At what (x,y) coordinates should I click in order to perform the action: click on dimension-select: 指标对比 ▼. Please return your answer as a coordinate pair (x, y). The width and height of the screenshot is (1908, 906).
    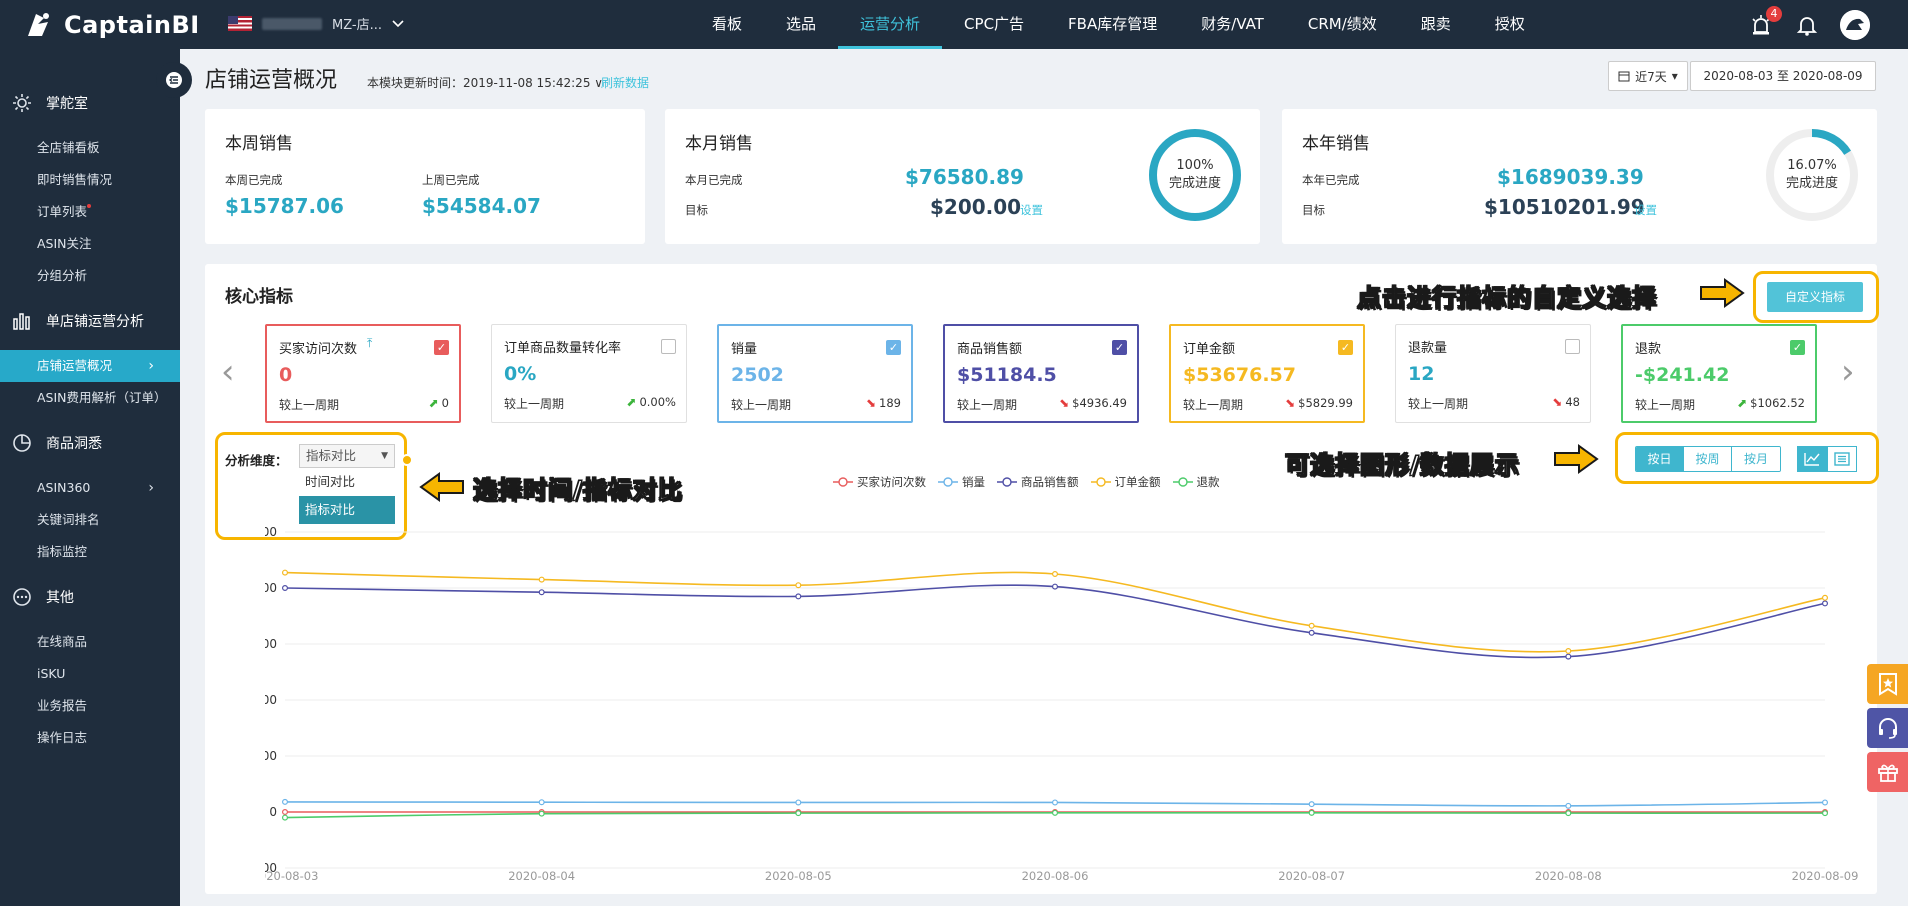
    Looking at the image, I should click on (347, 456).